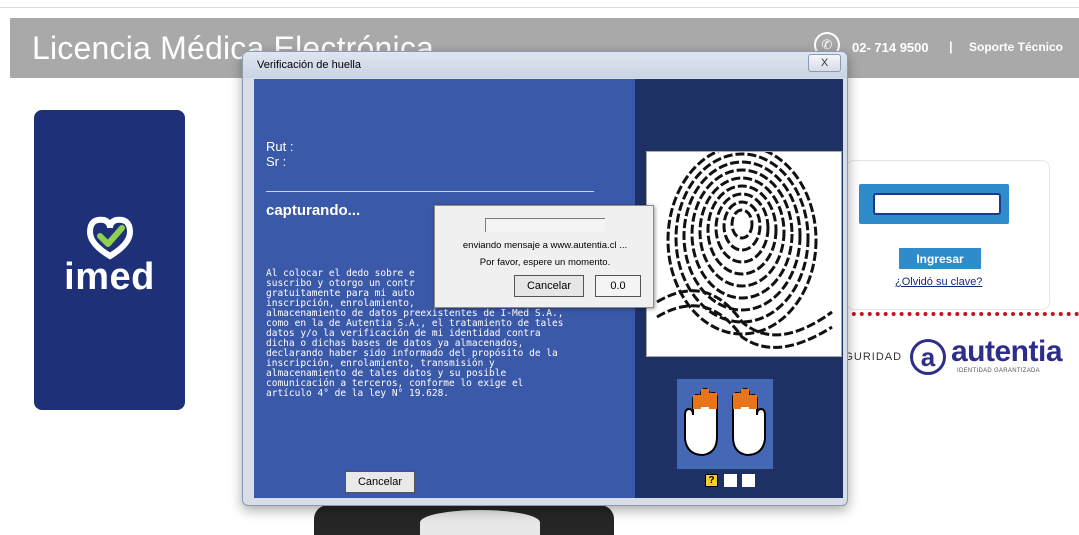  What do you see at coordinates (109, 277) in the screenshot?
I see `imed-logo: imed` at bounding box center [109, 277].